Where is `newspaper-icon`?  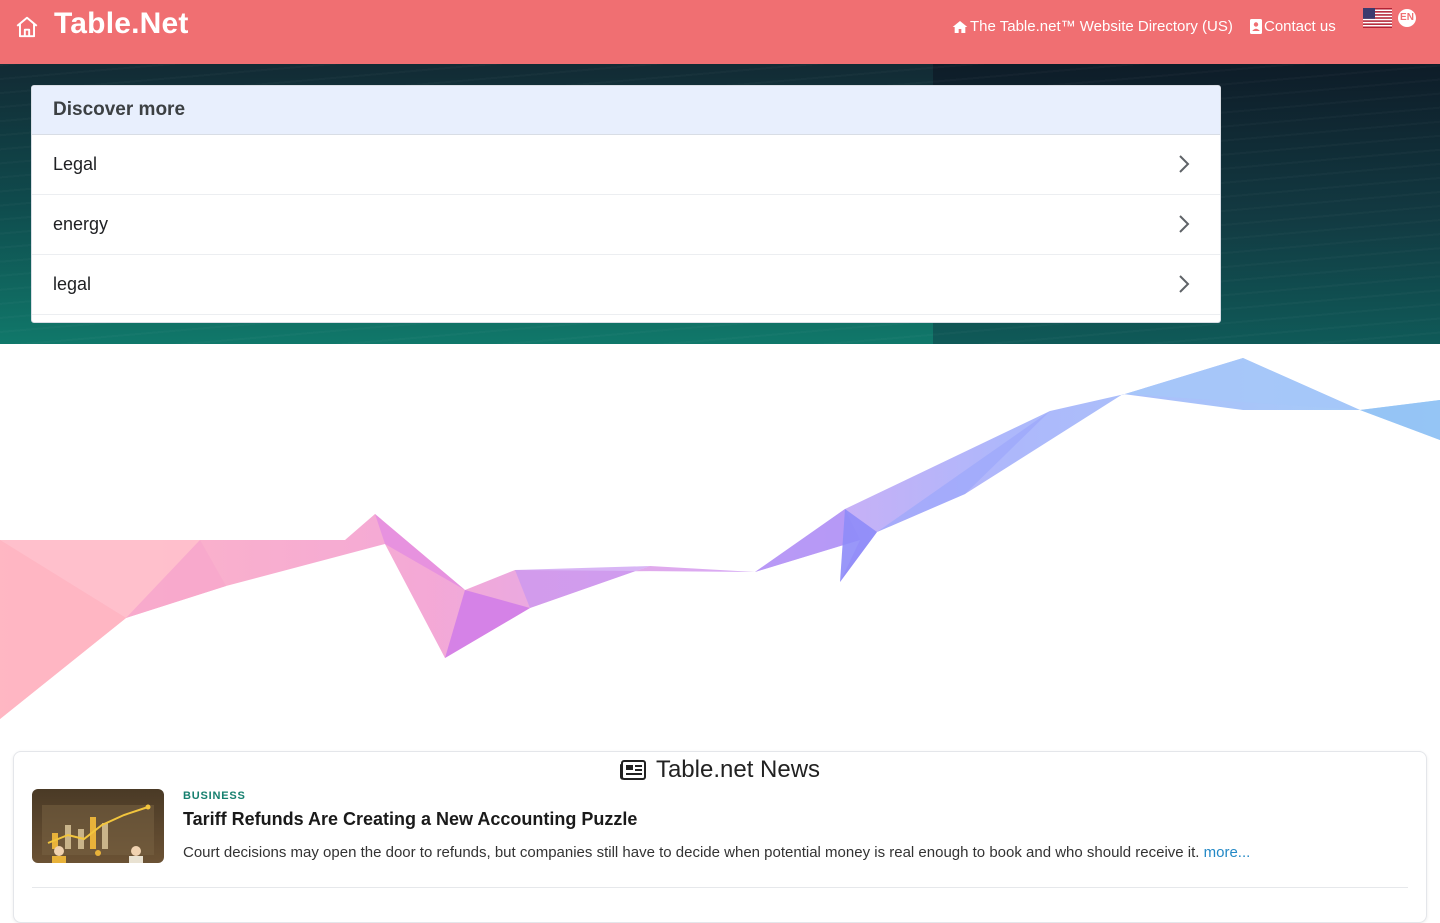
newspaper-icon is located at coordinates (632, 770).